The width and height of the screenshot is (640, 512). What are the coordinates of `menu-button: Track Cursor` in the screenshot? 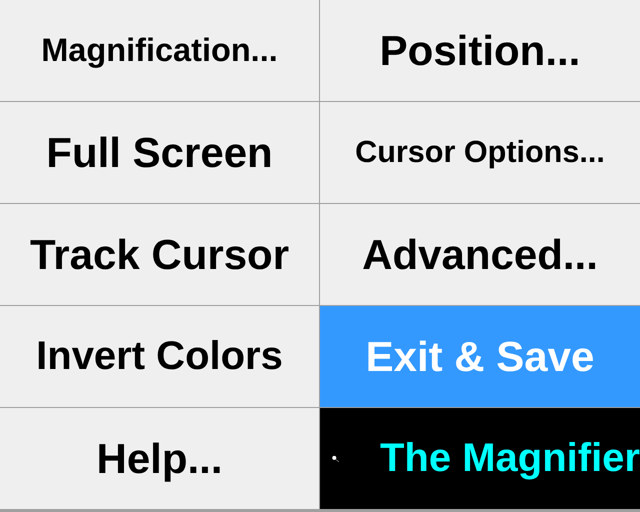 It's located at (159, 254).